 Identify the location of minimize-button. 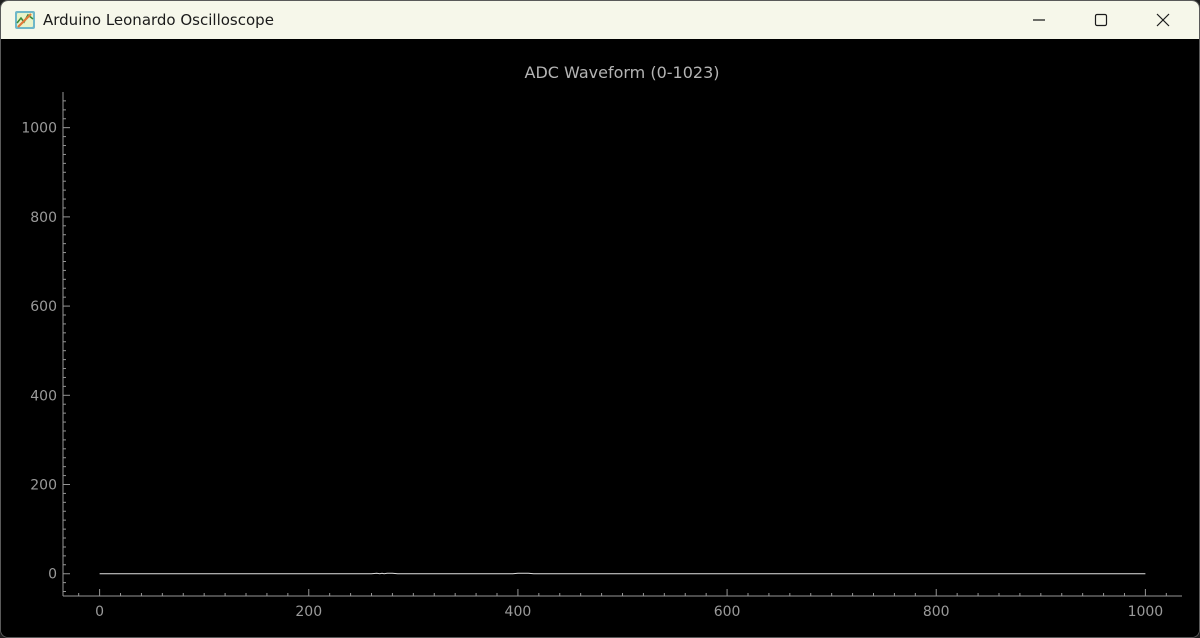
(1039, 20).